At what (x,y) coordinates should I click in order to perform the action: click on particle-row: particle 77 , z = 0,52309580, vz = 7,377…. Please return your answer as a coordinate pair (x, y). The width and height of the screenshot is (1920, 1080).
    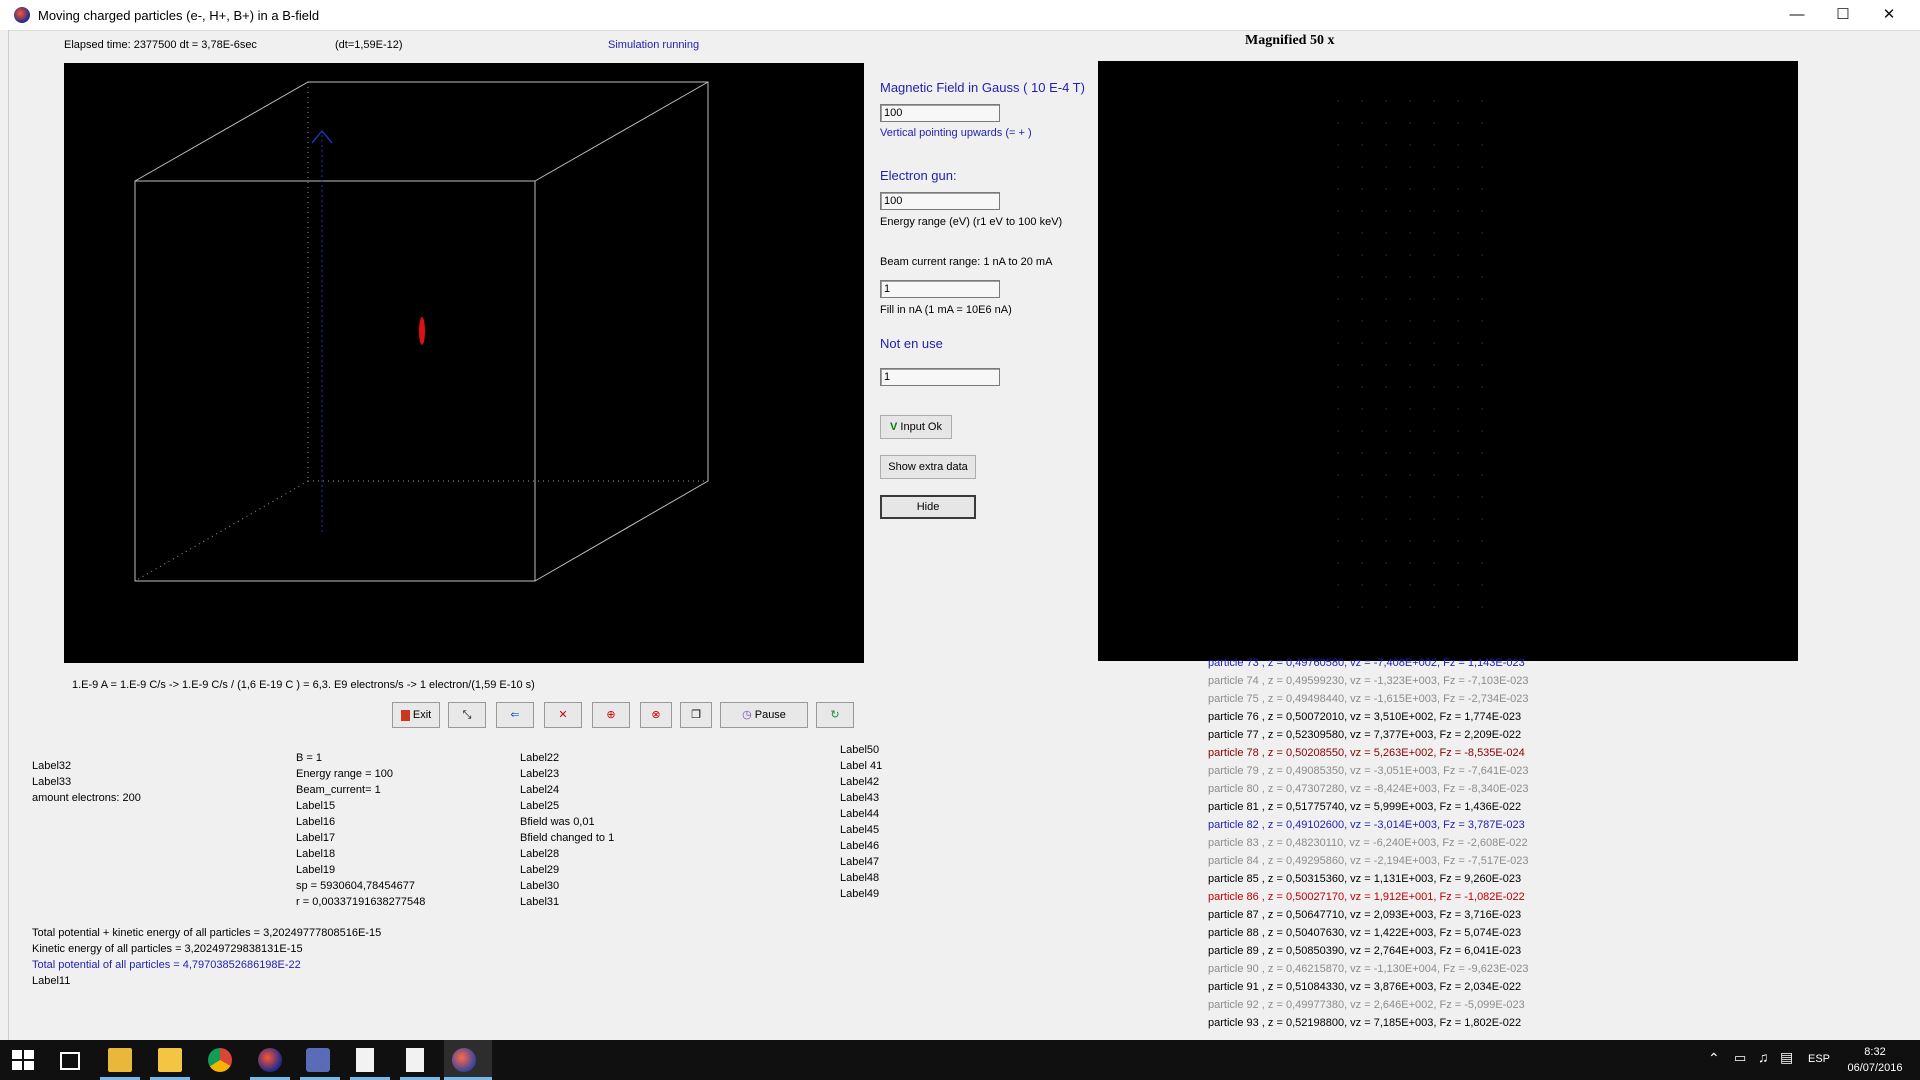
    Looking at the image, I should click on (1365, 735).